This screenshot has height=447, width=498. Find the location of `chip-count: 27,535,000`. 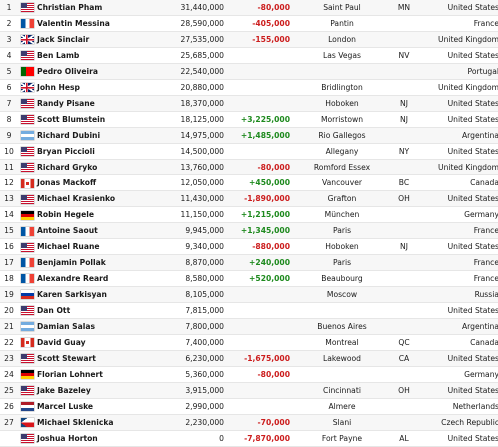

chip-count: 27,535,000 is located at coordinates (195, 39).